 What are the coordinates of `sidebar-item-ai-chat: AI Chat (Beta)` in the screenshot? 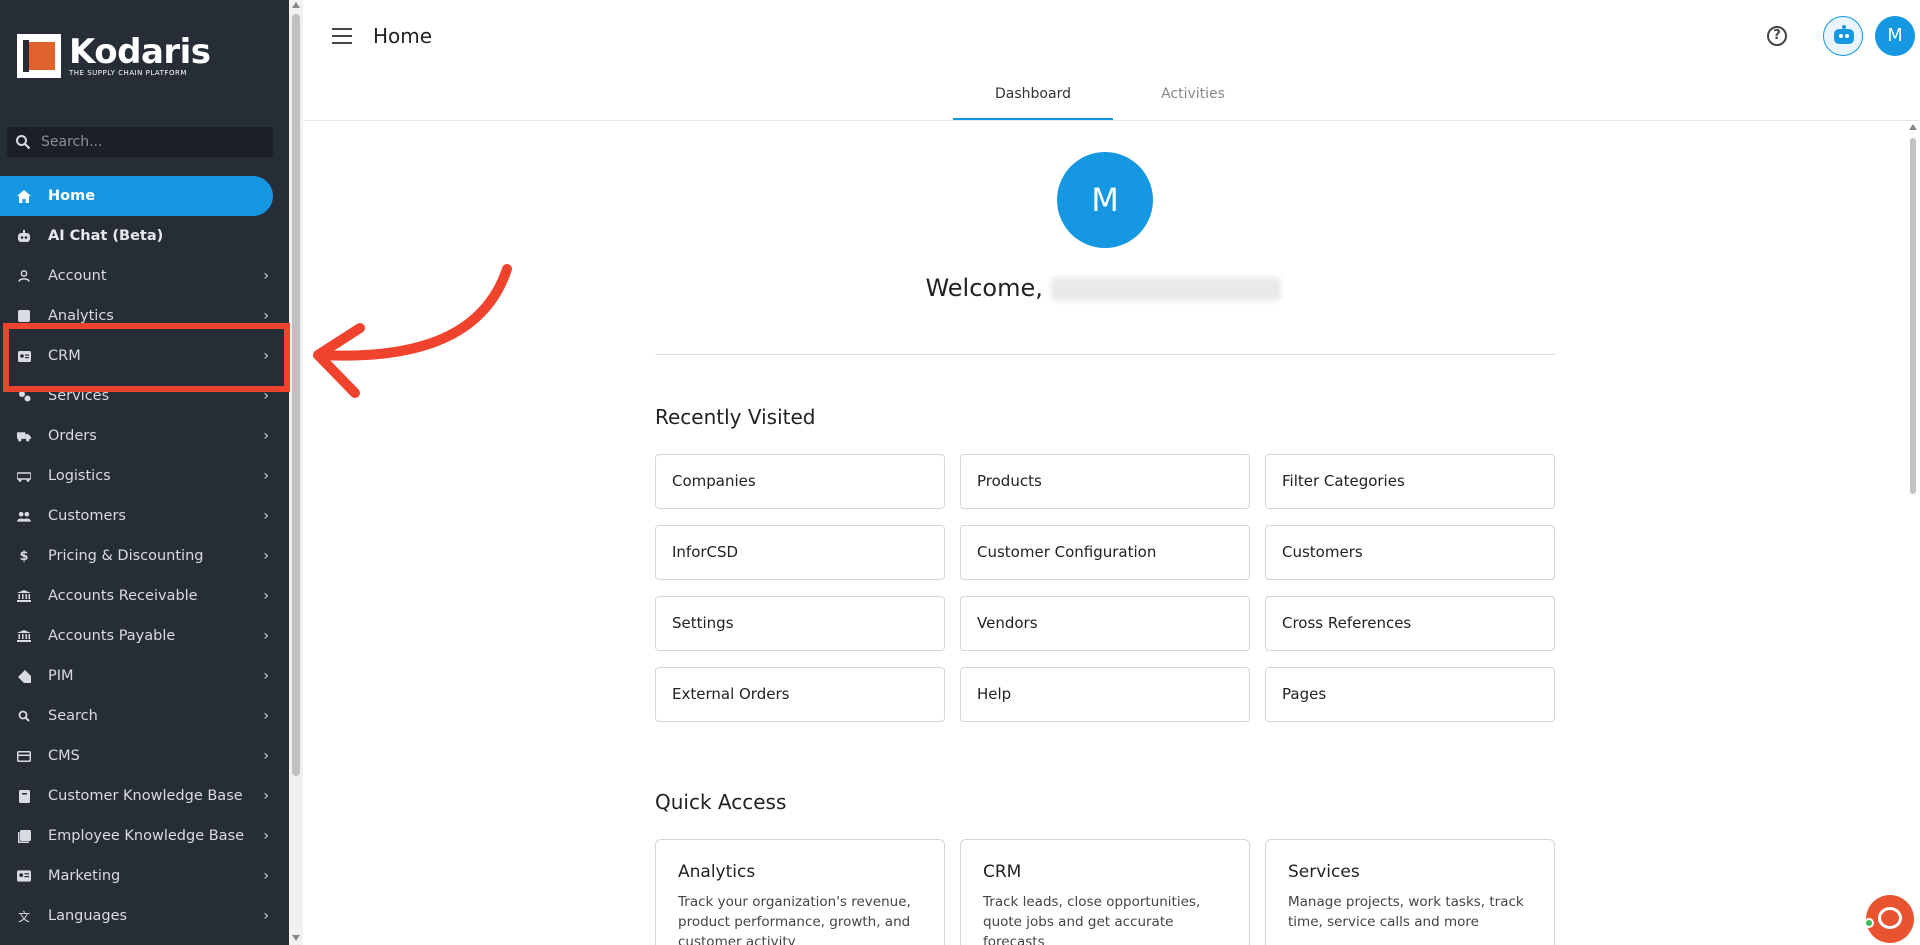 It's located at (144, 236).